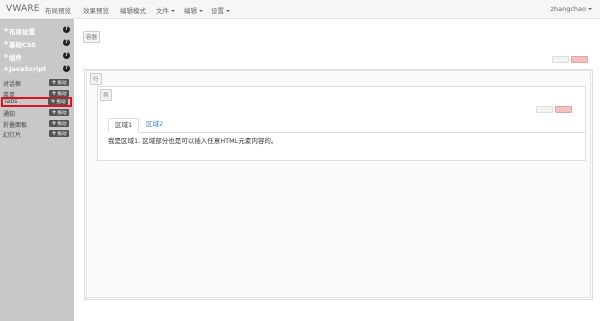 The height and width of the screenshot is (321, 600). Describe the element at coordinates (37, 56) in the screenshot. I see `sidebar-section-components: + 组件 ?` at that location.